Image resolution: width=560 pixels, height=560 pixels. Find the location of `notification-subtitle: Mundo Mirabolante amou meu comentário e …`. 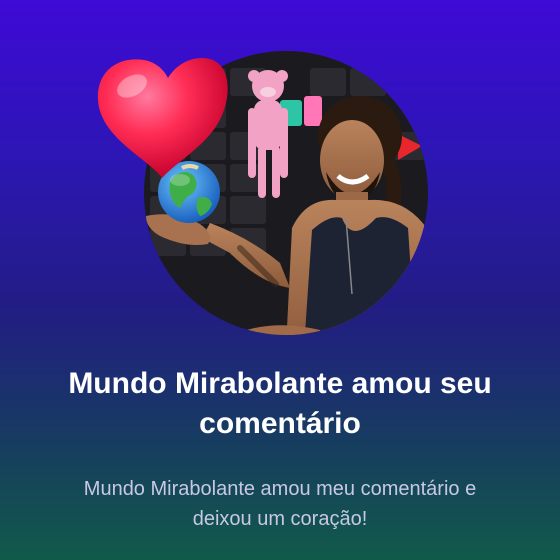

notification-subtitle: Mundo Mirabolante amou meu comentário e … is located at coordinates (280, 504).